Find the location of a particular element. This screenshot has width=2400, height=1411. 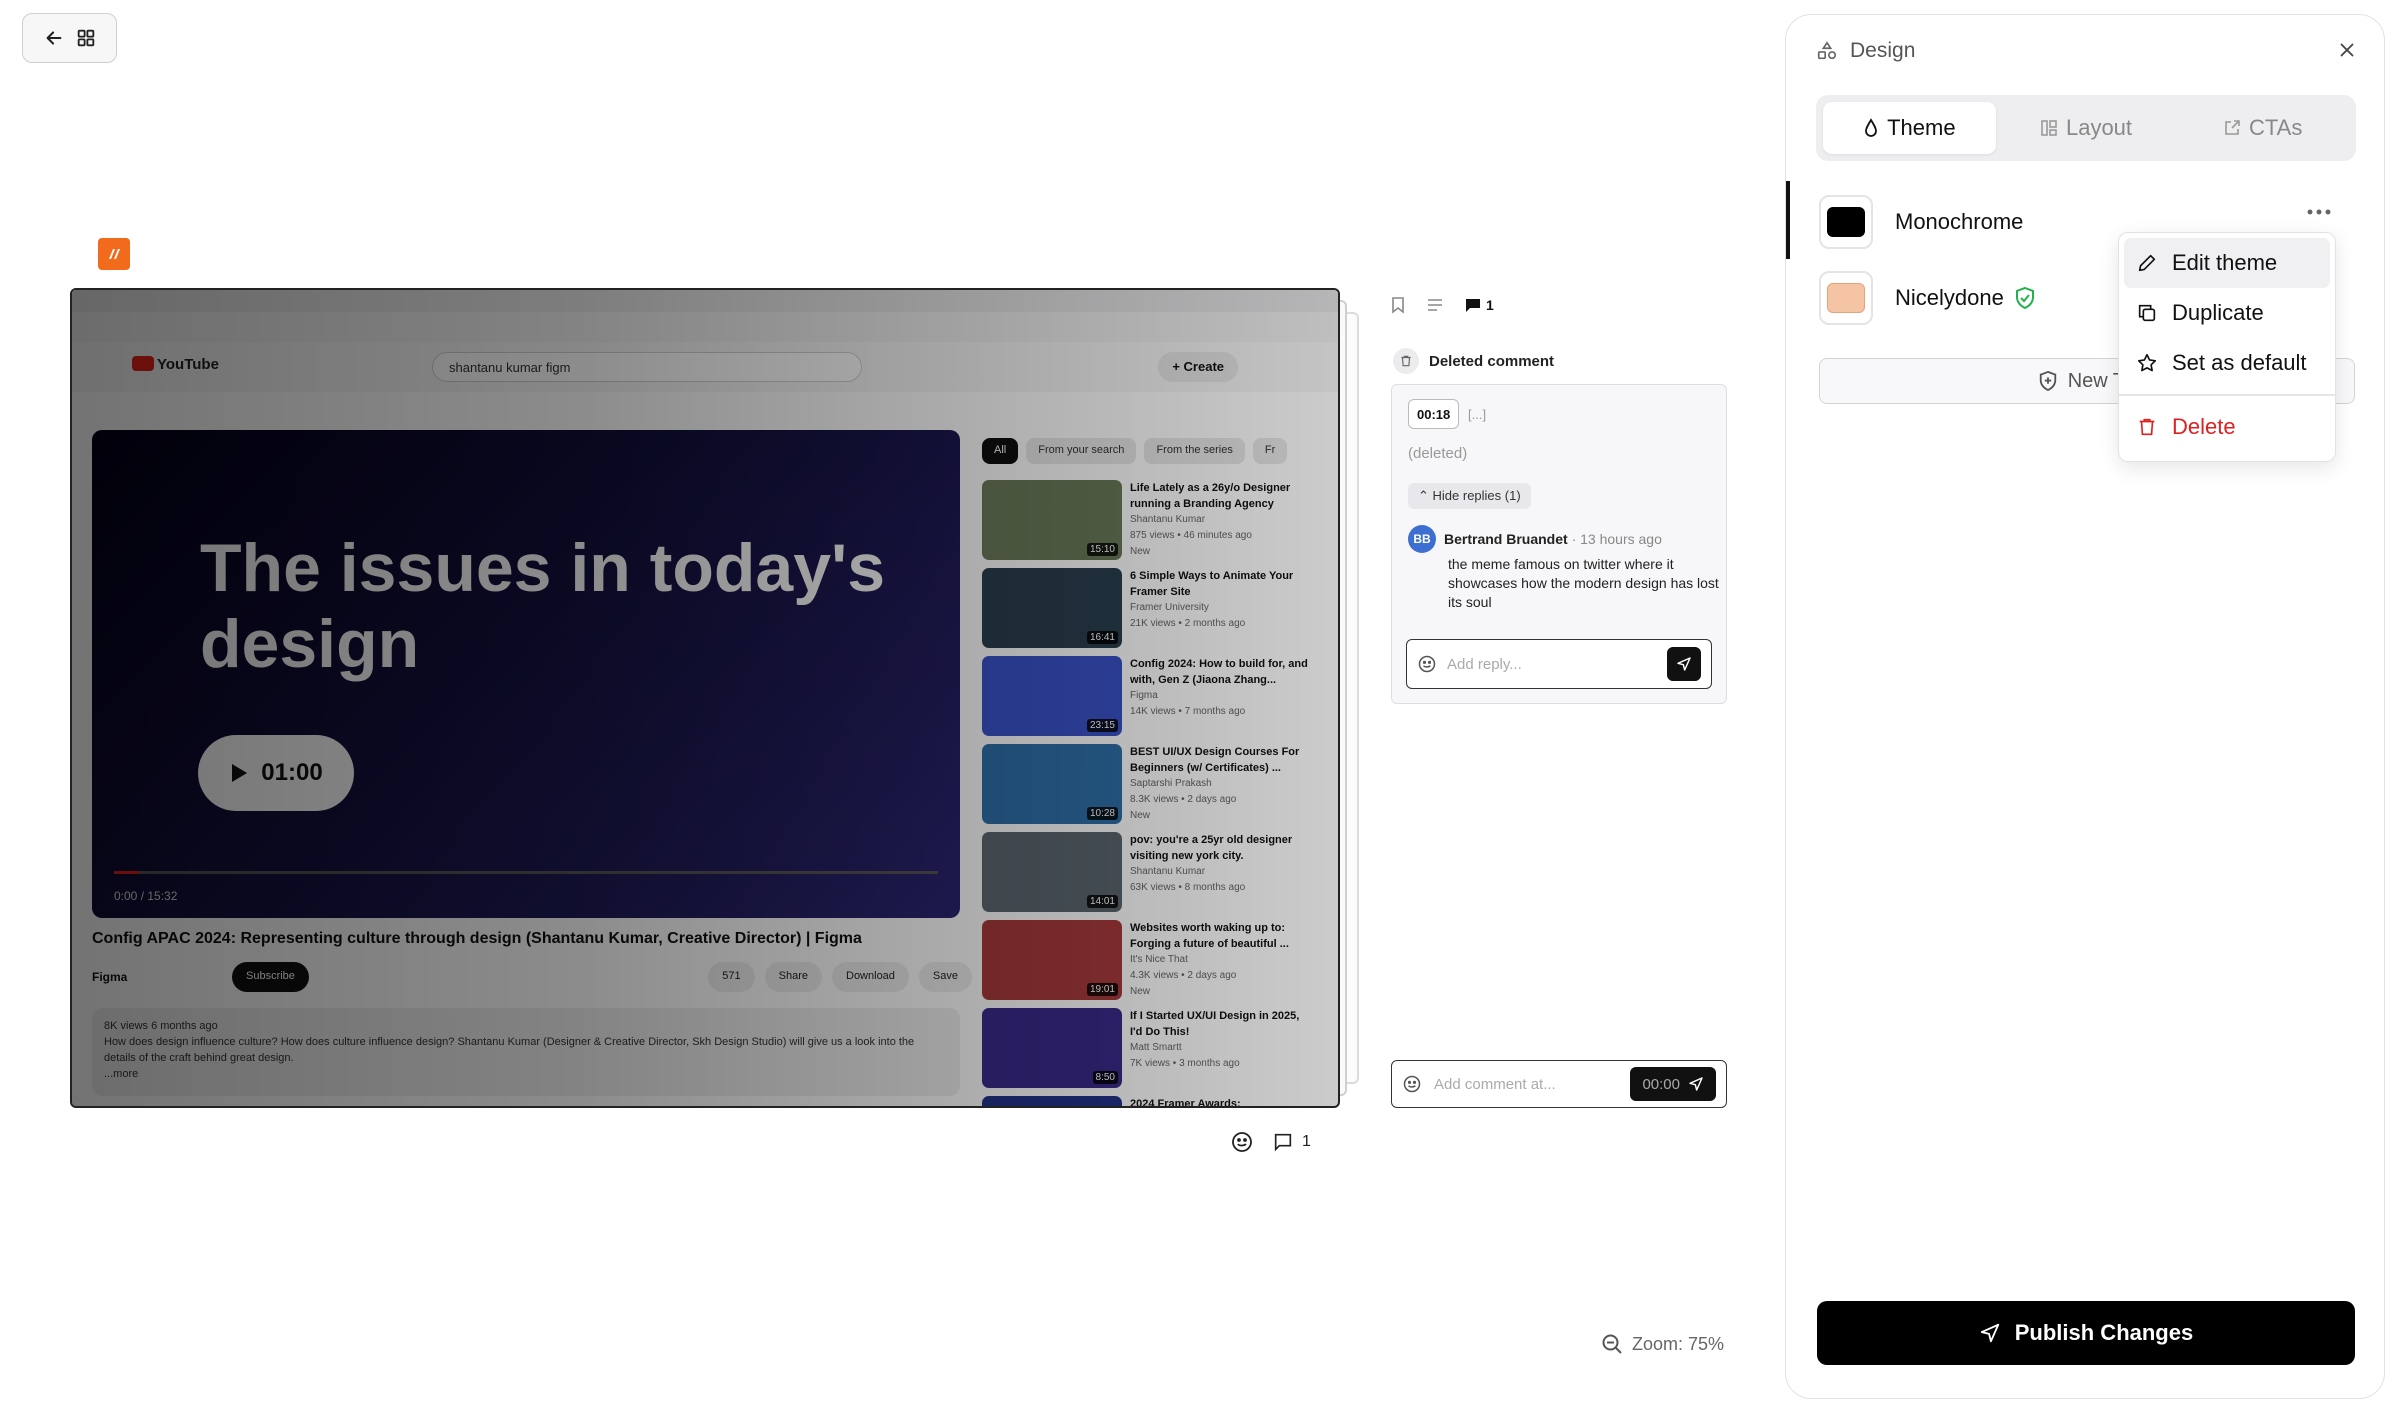

menu-item-edit-theme: Edit theme is located at coordinates (2227, 263).